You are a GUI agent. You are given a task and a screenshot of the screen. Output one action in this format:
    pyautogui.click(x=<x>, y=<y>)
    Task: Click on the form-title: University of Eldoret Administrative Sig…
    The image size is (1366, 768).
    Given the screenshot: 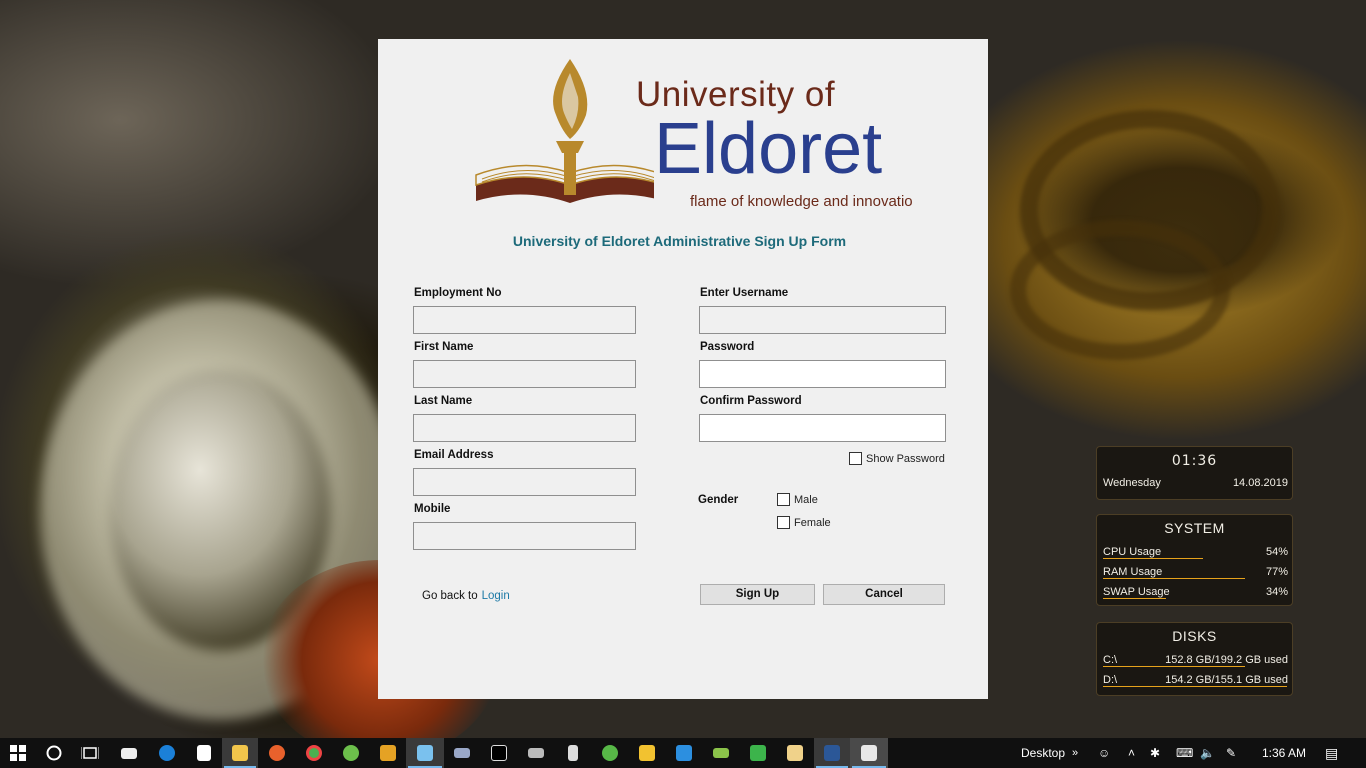 What is the action you would take?
    pyautogui.click(x=679, y=241)
    